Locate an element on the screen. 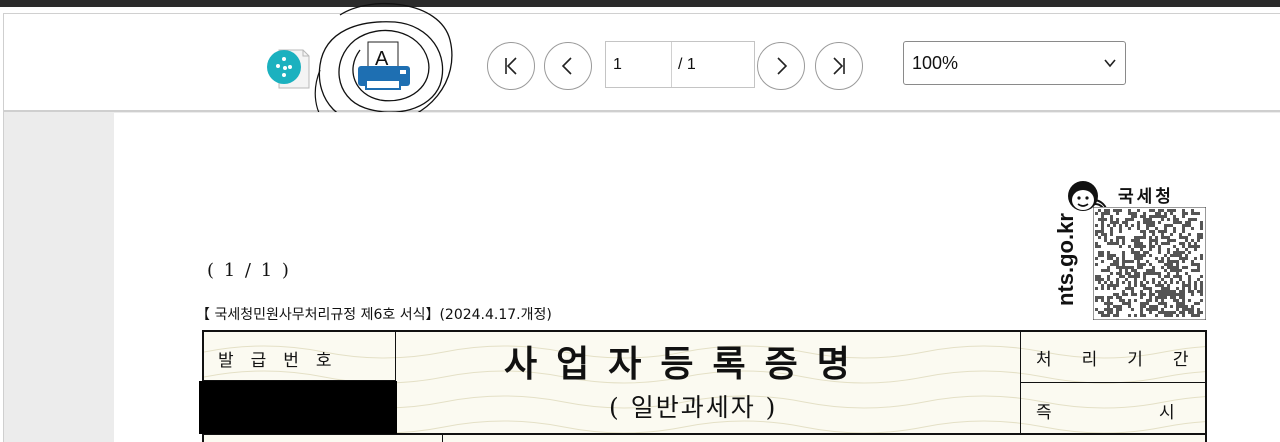 The width and height of the screenshot is (1280, 442). previous-page-button is located at coordinates (568, 66).